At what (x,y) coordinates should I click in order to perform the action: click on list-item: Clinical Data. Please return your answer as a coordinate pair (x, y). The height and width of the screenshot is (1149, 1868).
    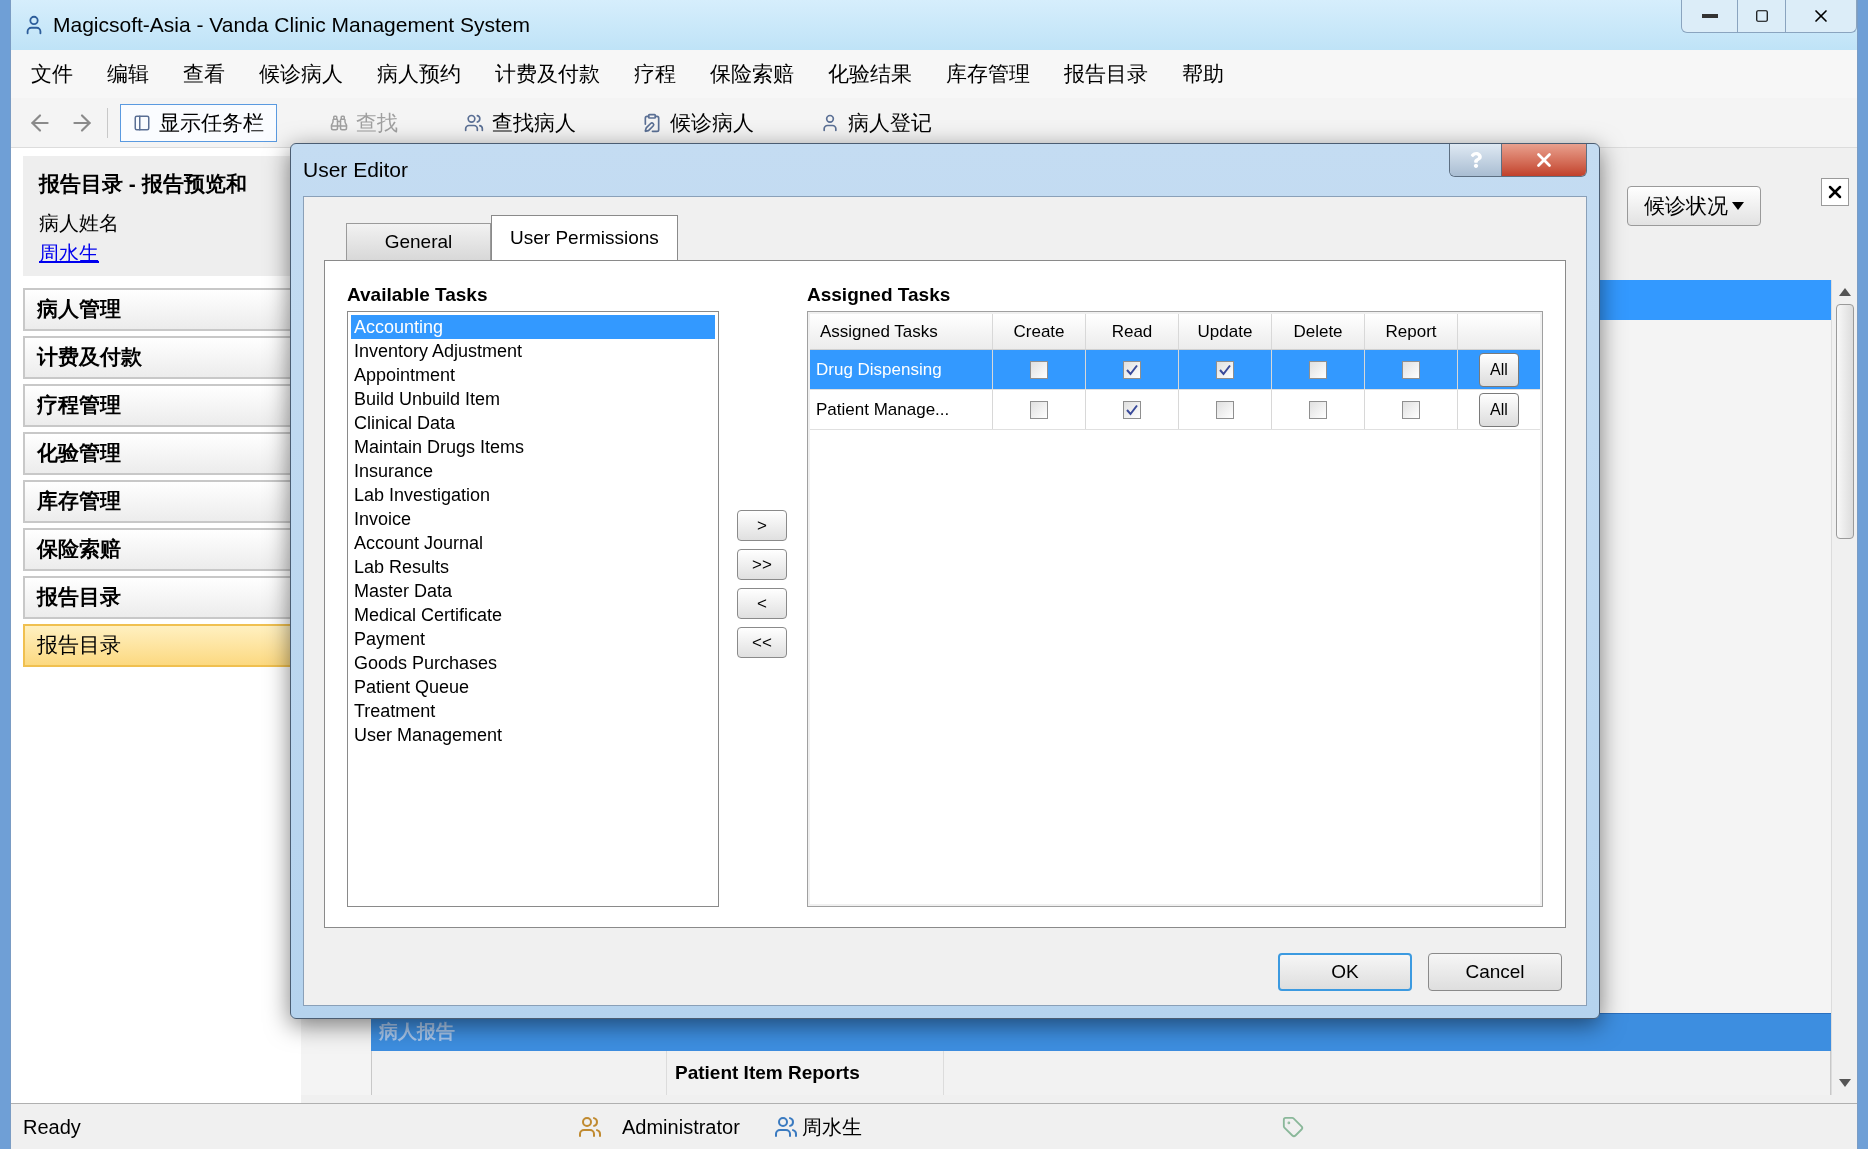
    Looking at the image, I should click on (533, 423).